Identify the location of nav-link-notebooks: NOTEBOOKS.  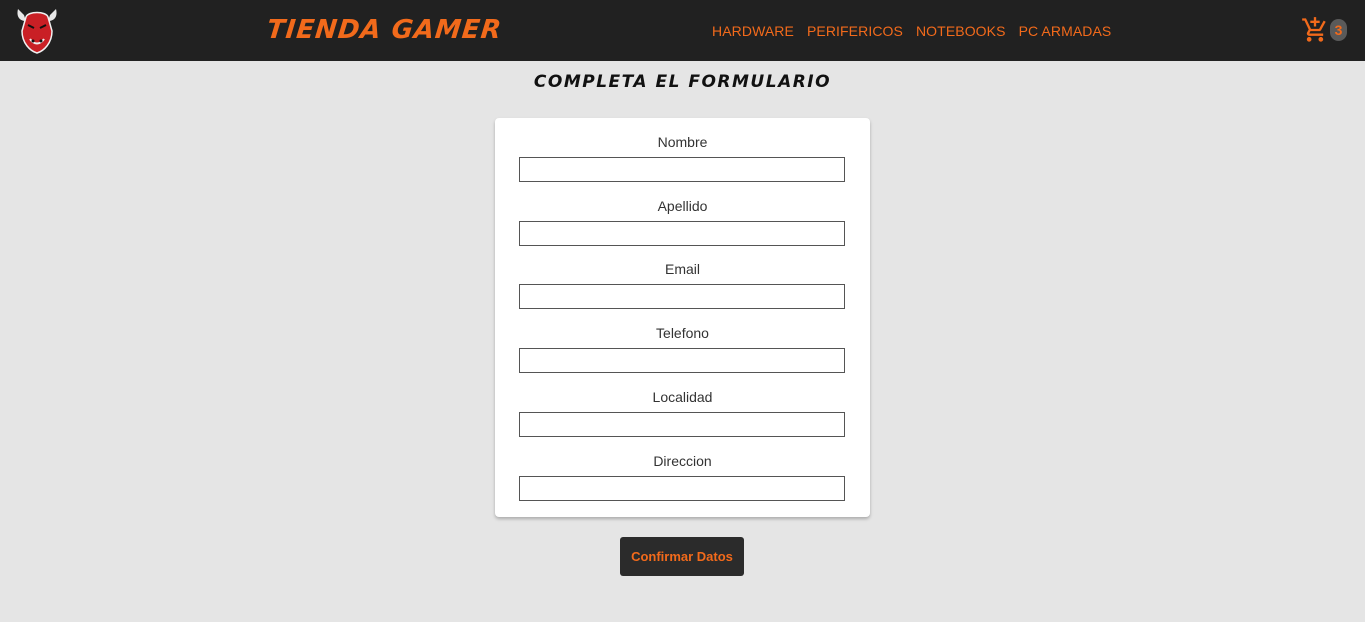
(961, 31).